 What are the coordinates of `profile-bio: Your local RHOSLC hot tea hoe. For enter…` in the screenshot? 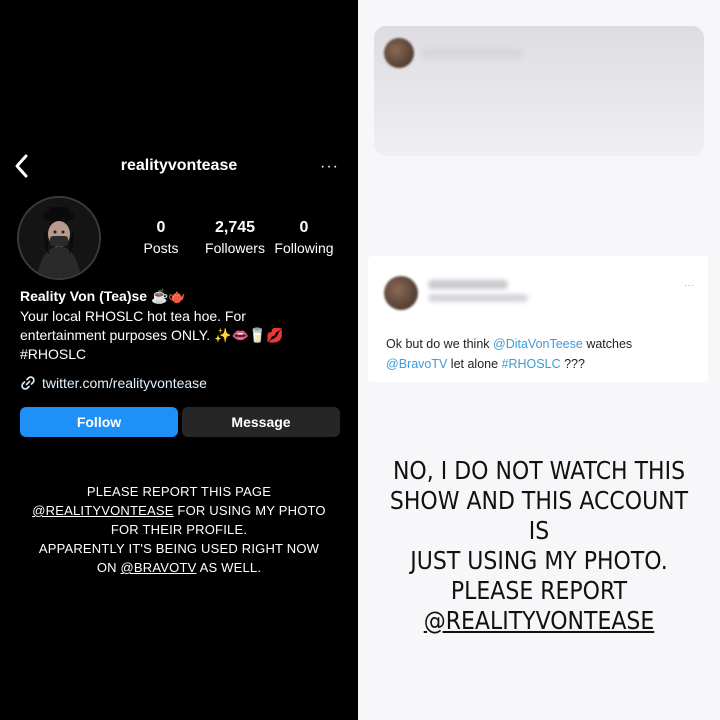 It's located at (185, 335).